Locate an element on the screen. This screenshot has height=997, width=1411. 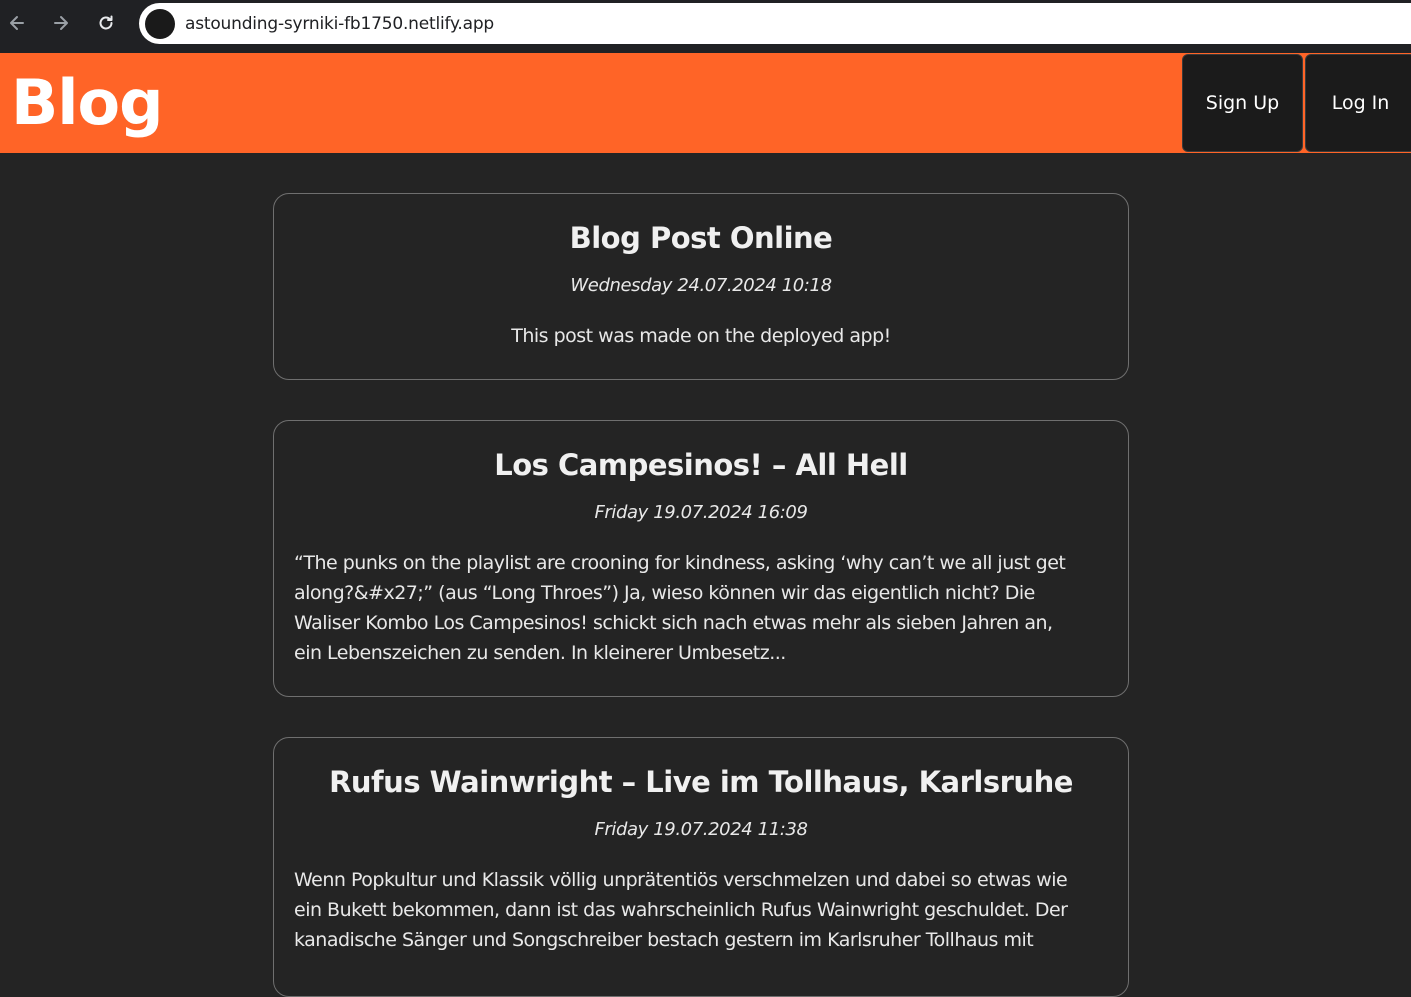
post-title: Blog Post Online is located at coordinates (701, 238).